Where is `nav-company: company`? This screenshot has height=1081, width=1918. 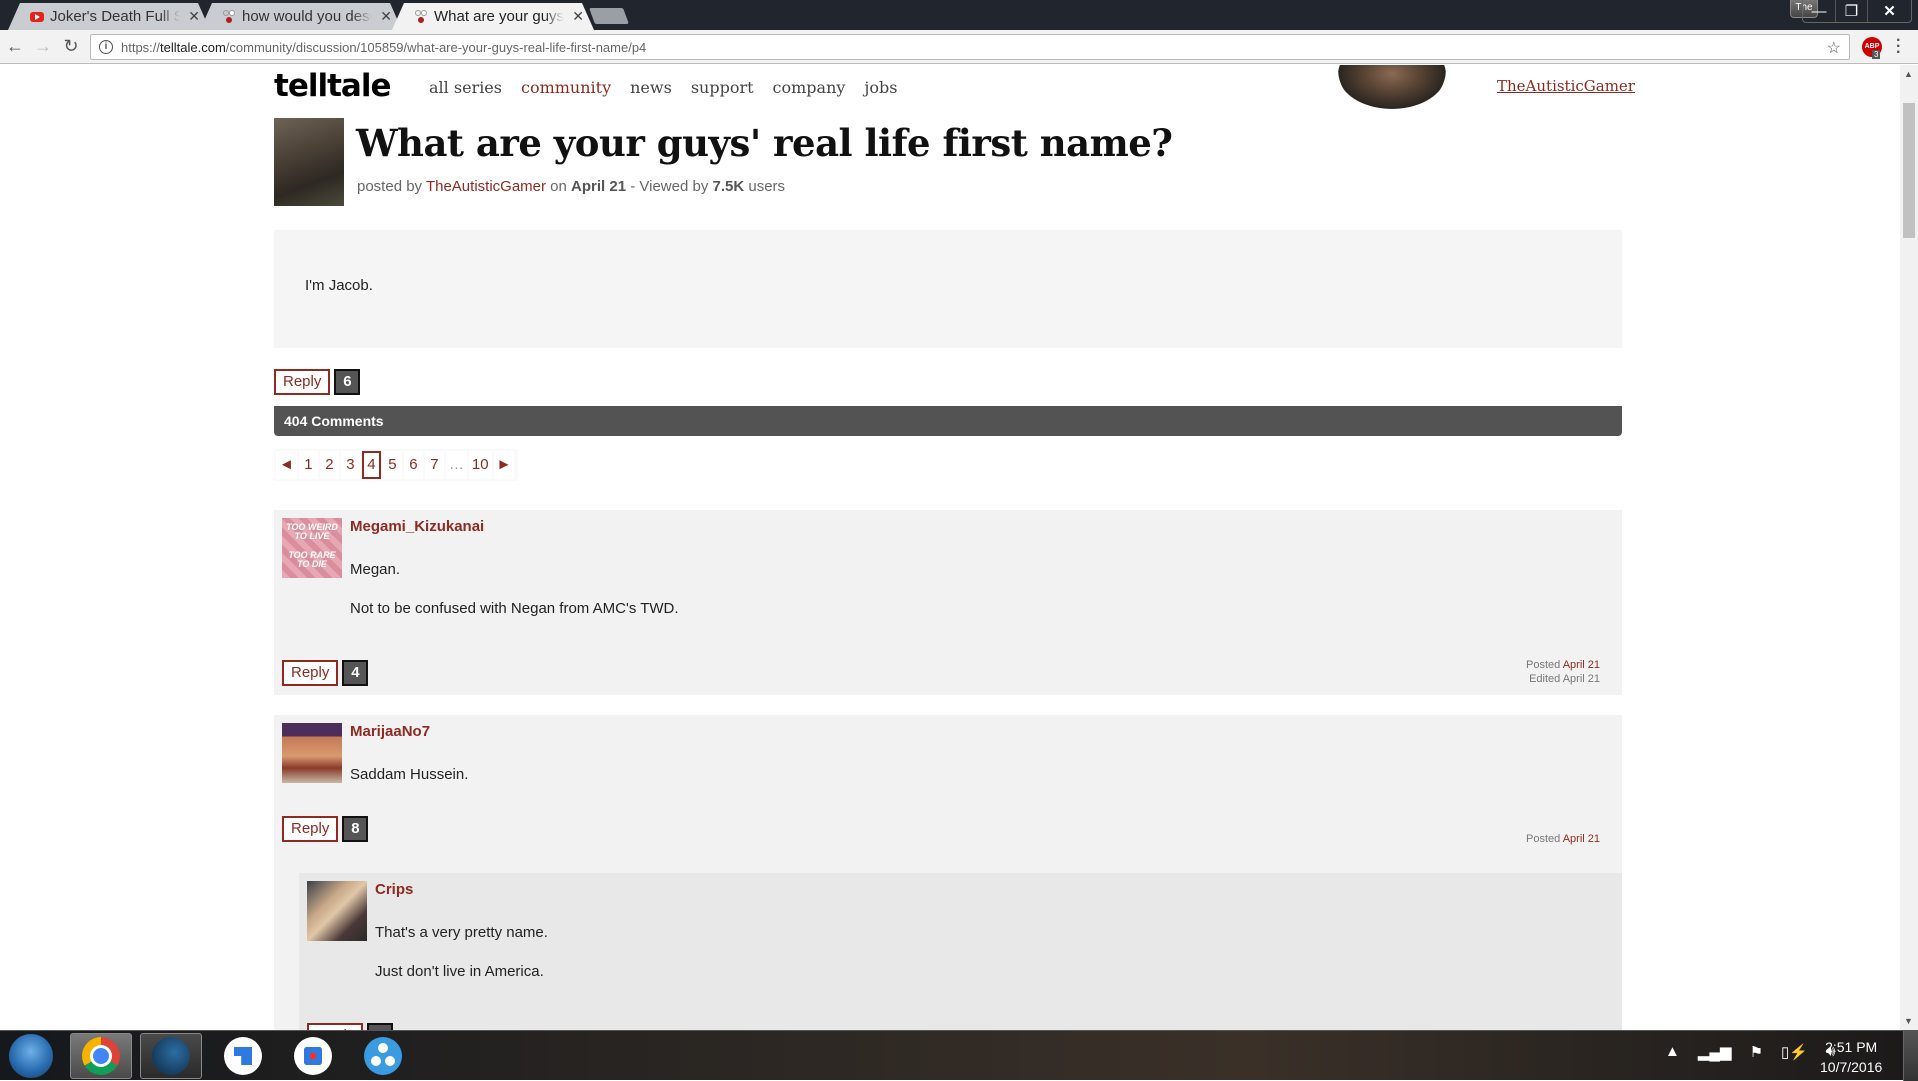 nav-company: company is located at coordinates (809, 87).